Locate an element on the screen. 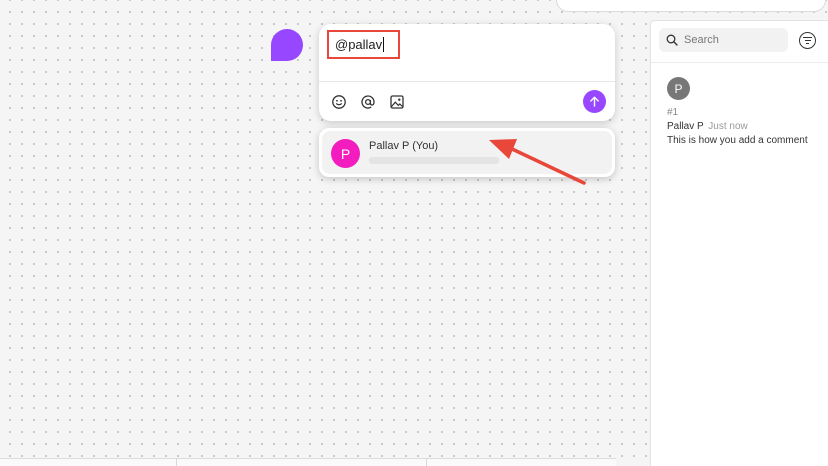 Image resolution: width=828 pixels, height=466 pixels. comment-composer: @pallav is located at coordinates (467, 72).